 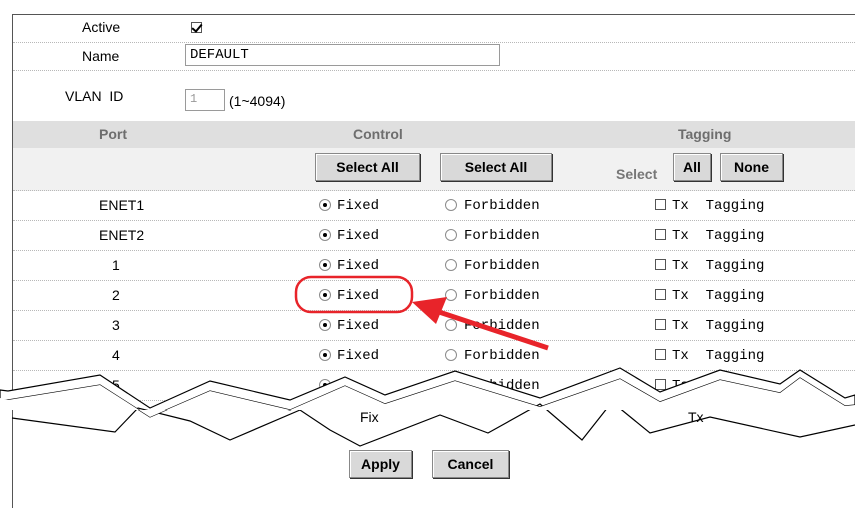 I want to click on port-name: 2, so click(x=116, y=295).